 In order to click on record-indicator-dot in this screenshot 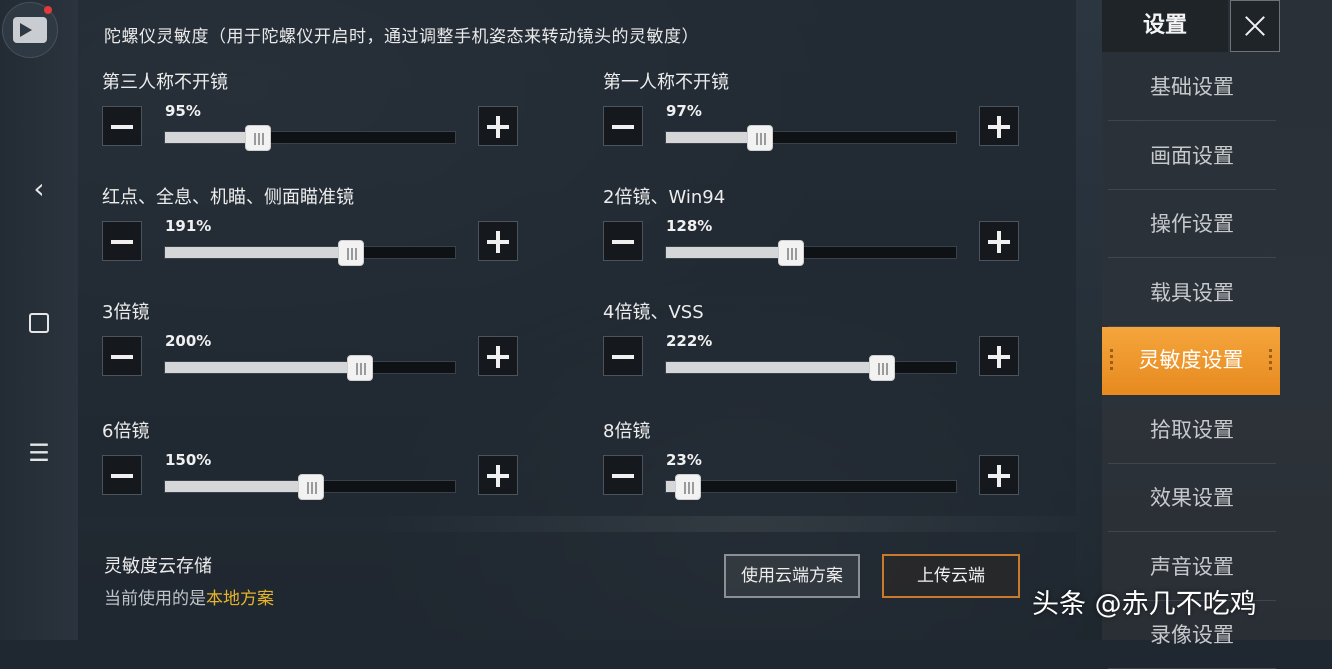, I will do `click(48, 10)`.